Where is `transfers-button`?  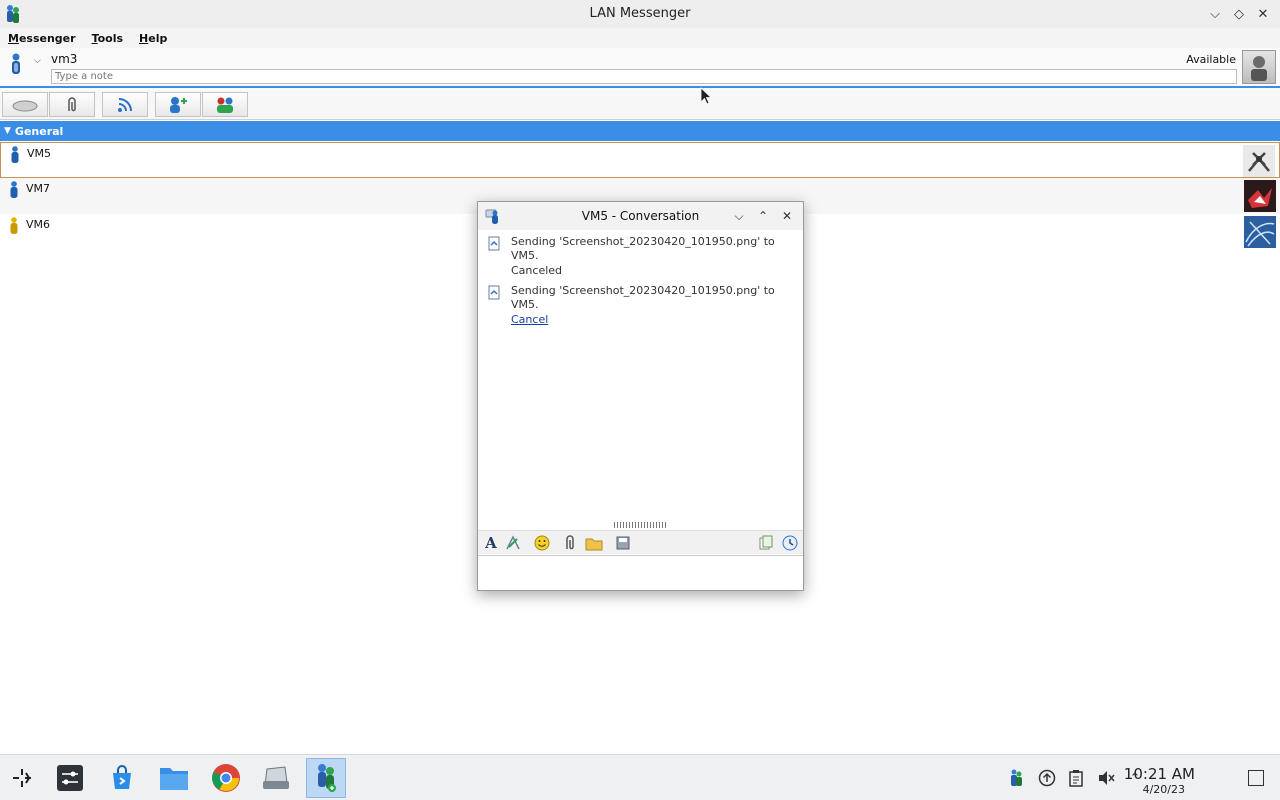
transfers-button is located at coordinates (72, 104).